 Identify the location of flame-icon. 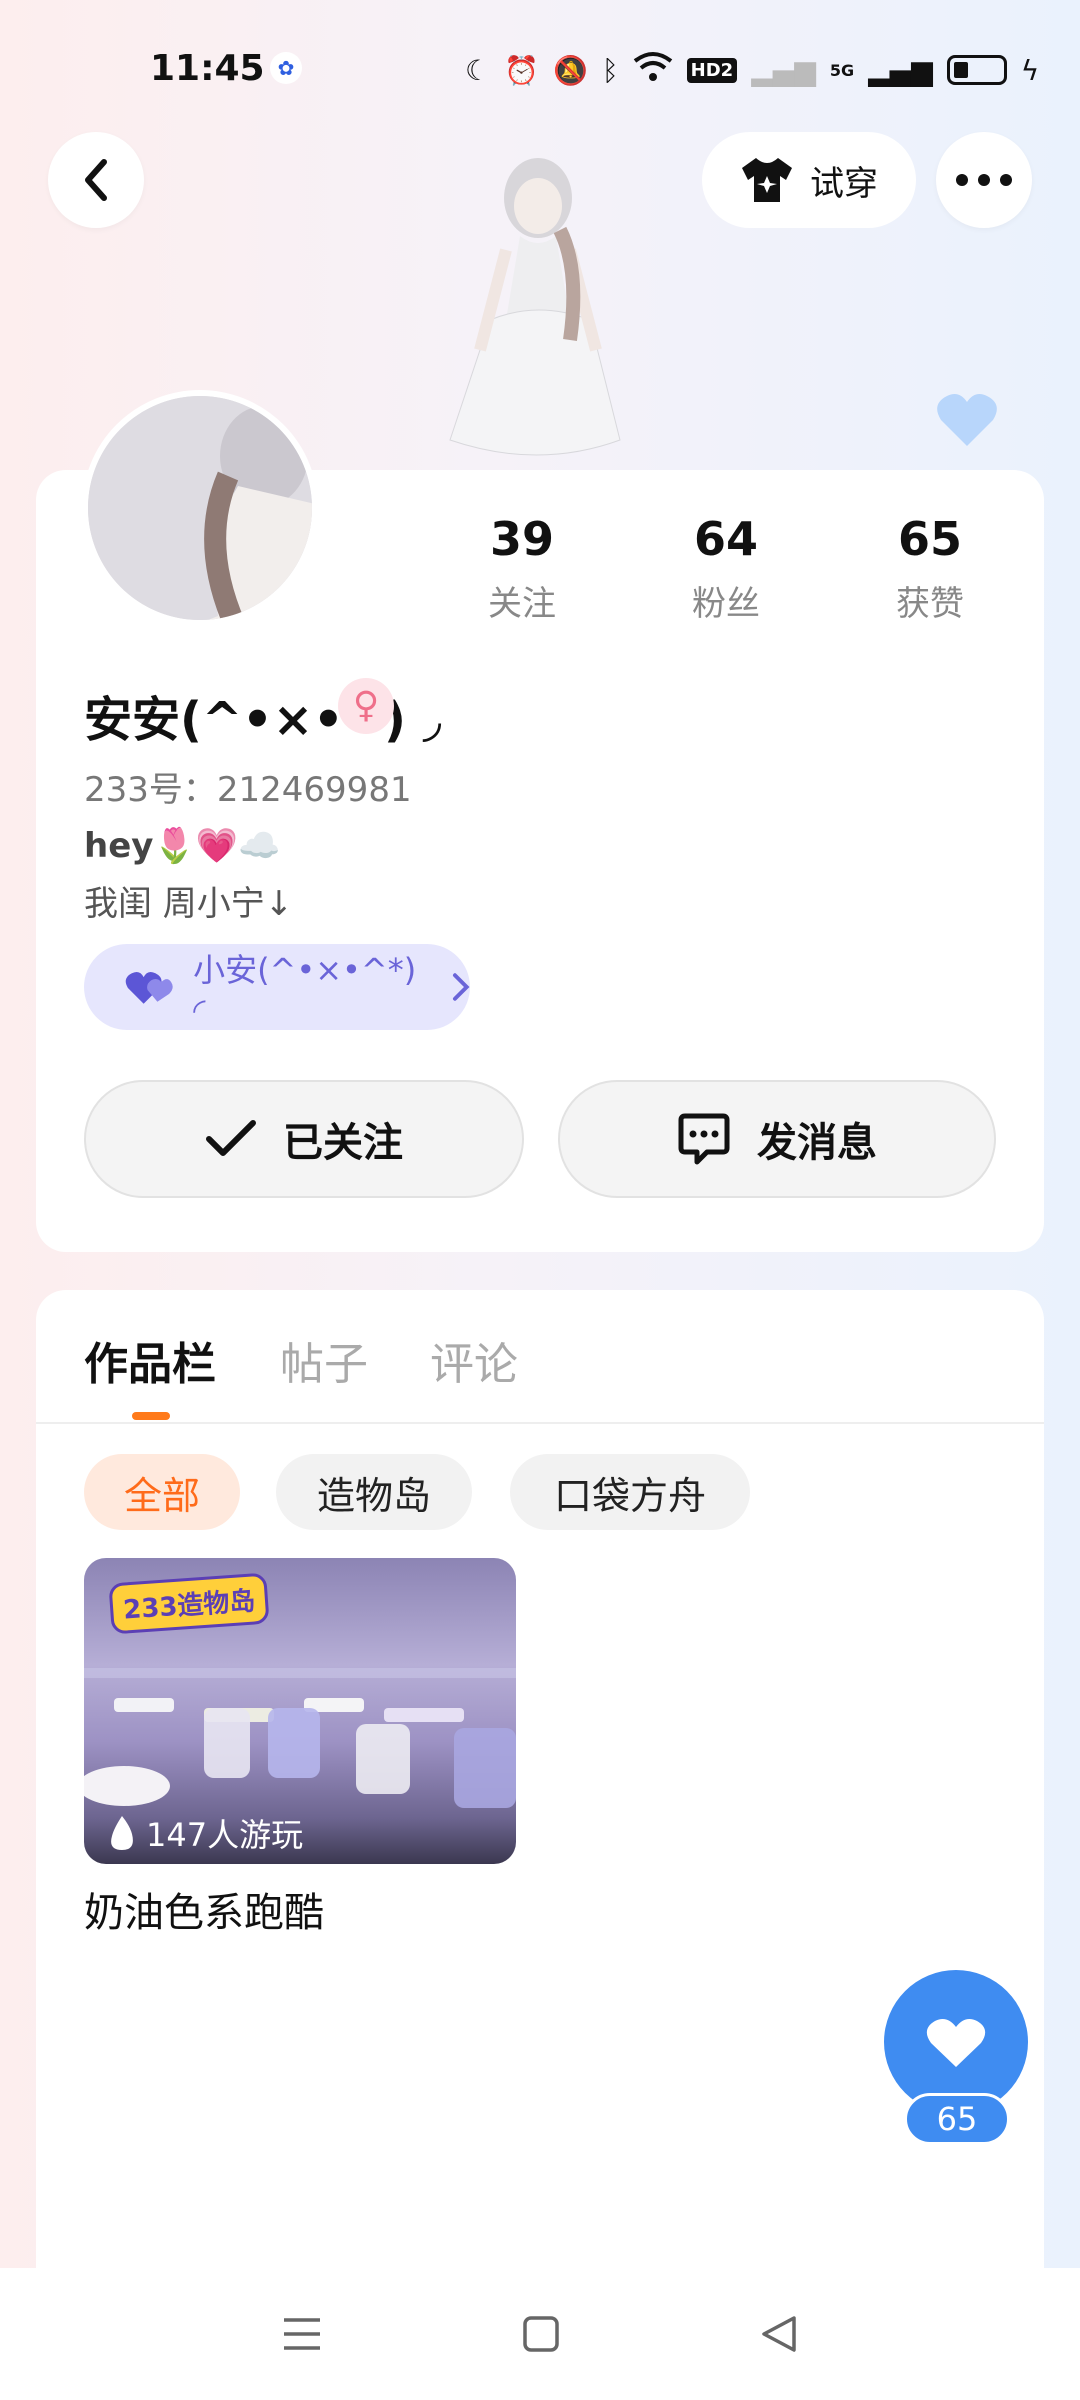
(122, 1833).